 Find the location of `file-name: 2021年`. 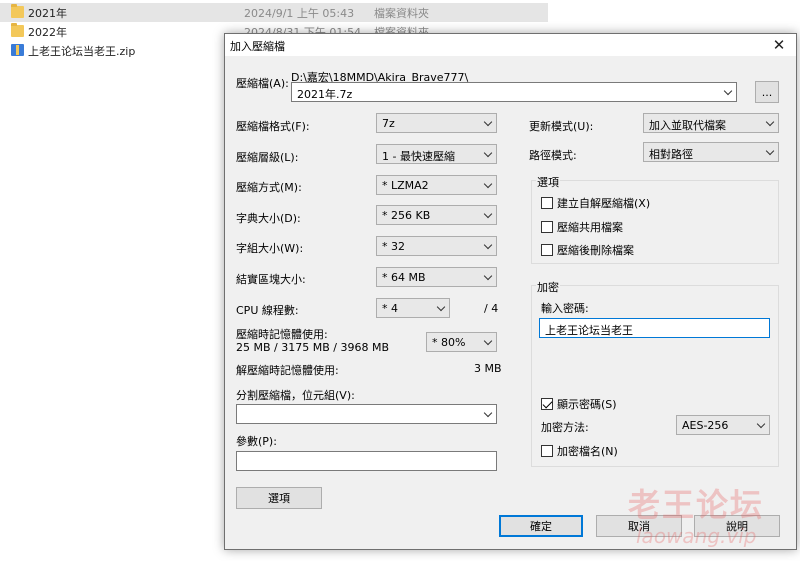

file-name: 2021年 is located at coordinates (47, 13).